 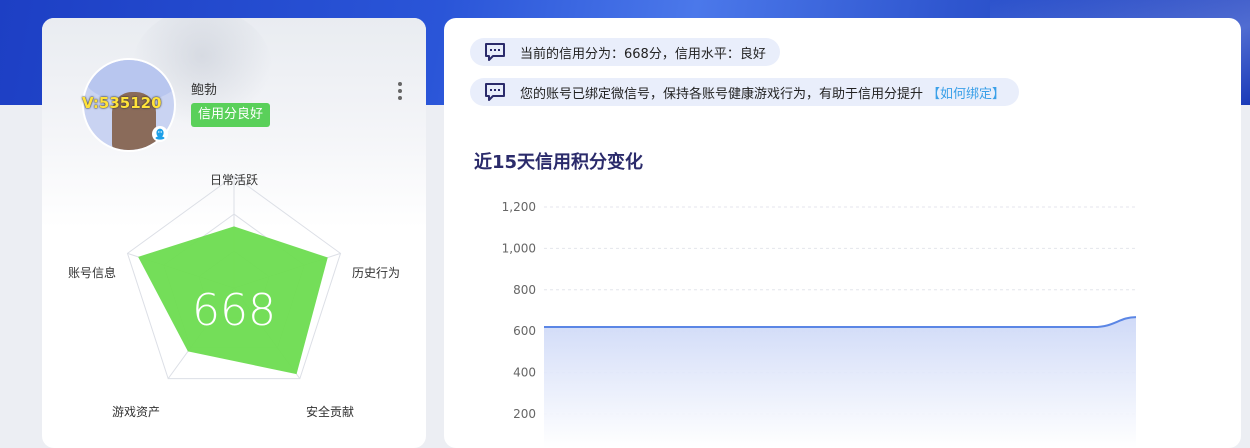 What do you see at coordinates (524, 290) in the screenshot?
I see `y-tick-label: 800` at bounding box center [524, 290].